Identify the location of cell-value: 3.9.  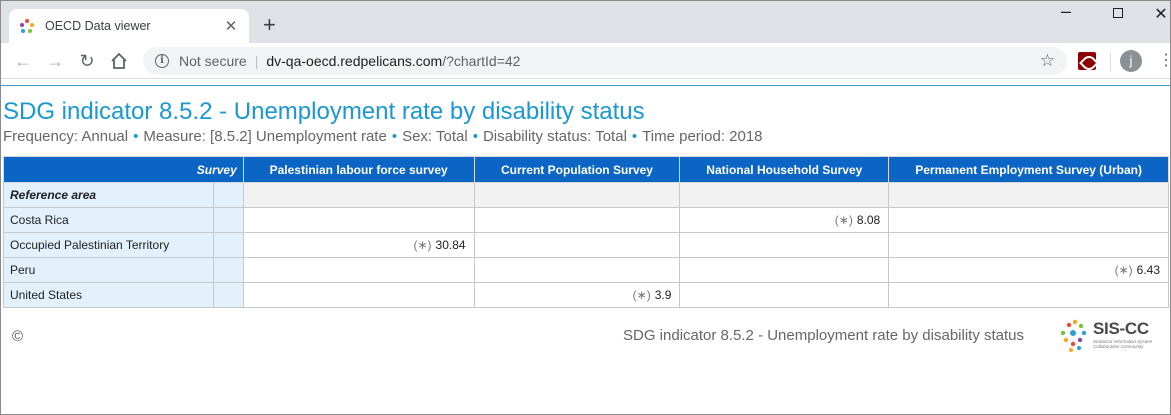
(663, 295).